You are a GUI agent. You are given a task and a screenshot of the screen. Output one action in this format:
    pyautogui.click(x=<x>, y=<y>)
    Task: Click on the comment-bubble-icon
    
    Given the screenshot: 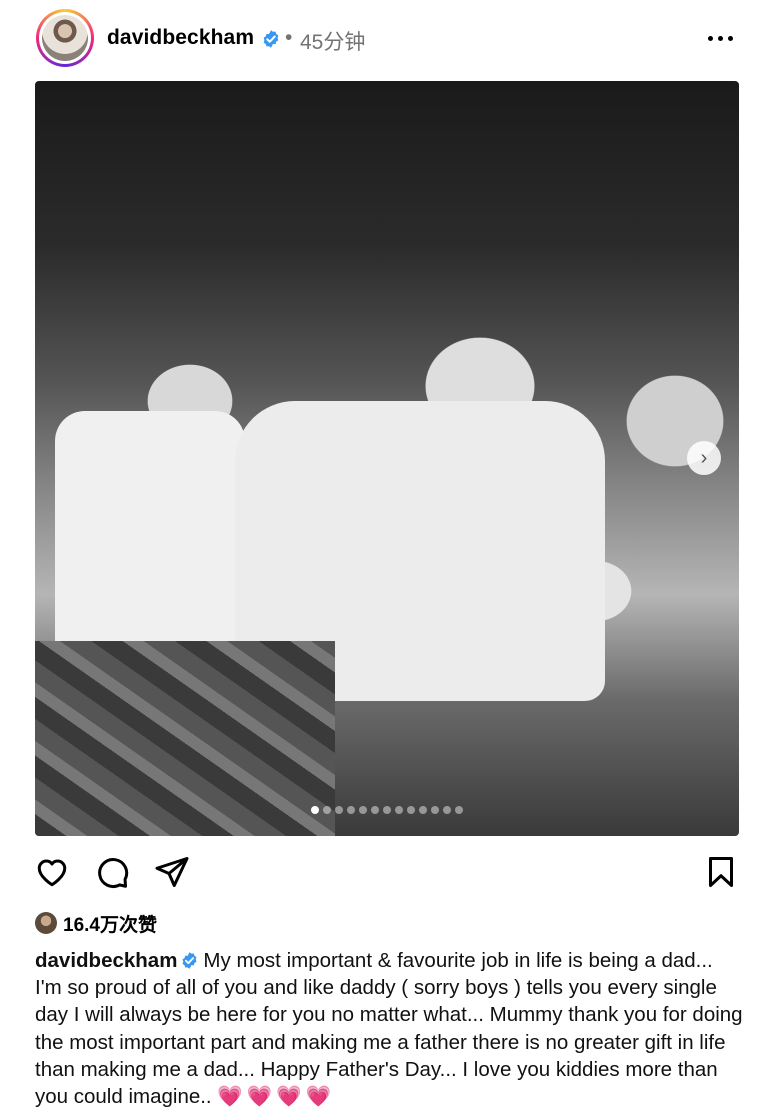 What is the action you would take?
    pyautogui.click(x=112, y=872)
    